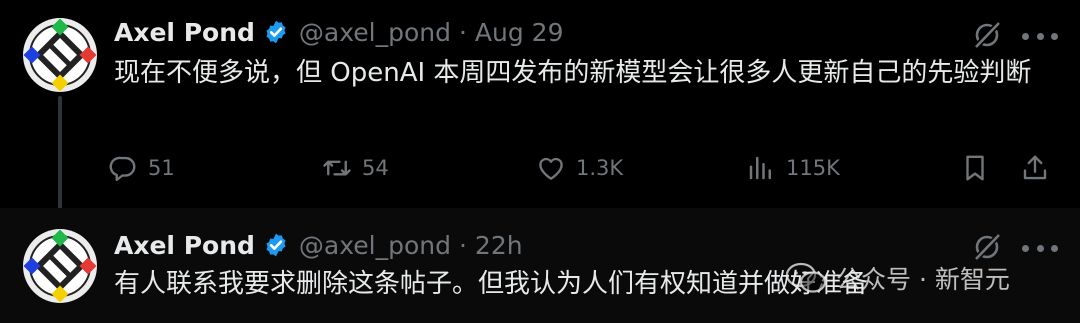  I want to click on like-button: 1.3K, so click(579, 168).